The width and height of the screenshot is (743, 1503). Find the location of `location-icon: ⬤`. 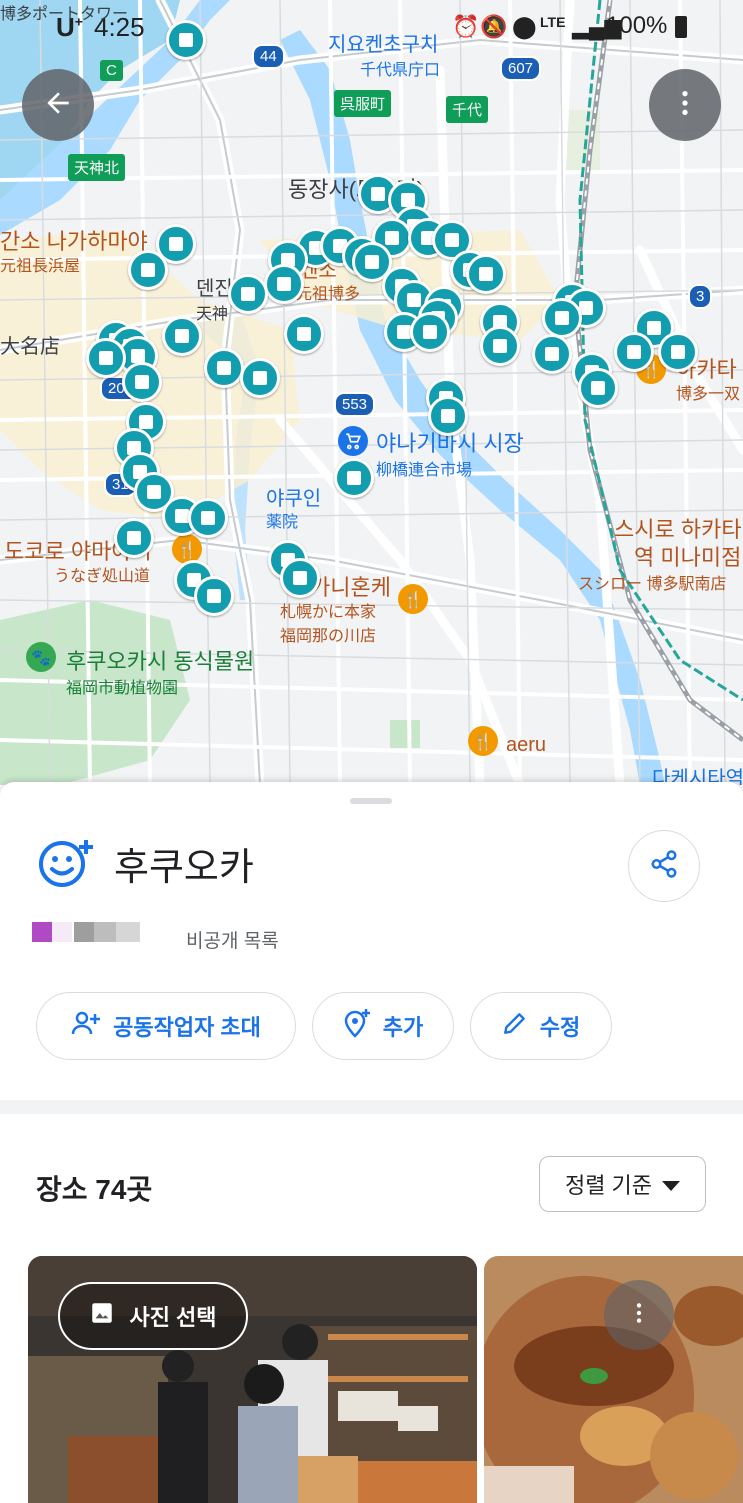

location-icon: ⬤ is located at coordinates (524, 26).